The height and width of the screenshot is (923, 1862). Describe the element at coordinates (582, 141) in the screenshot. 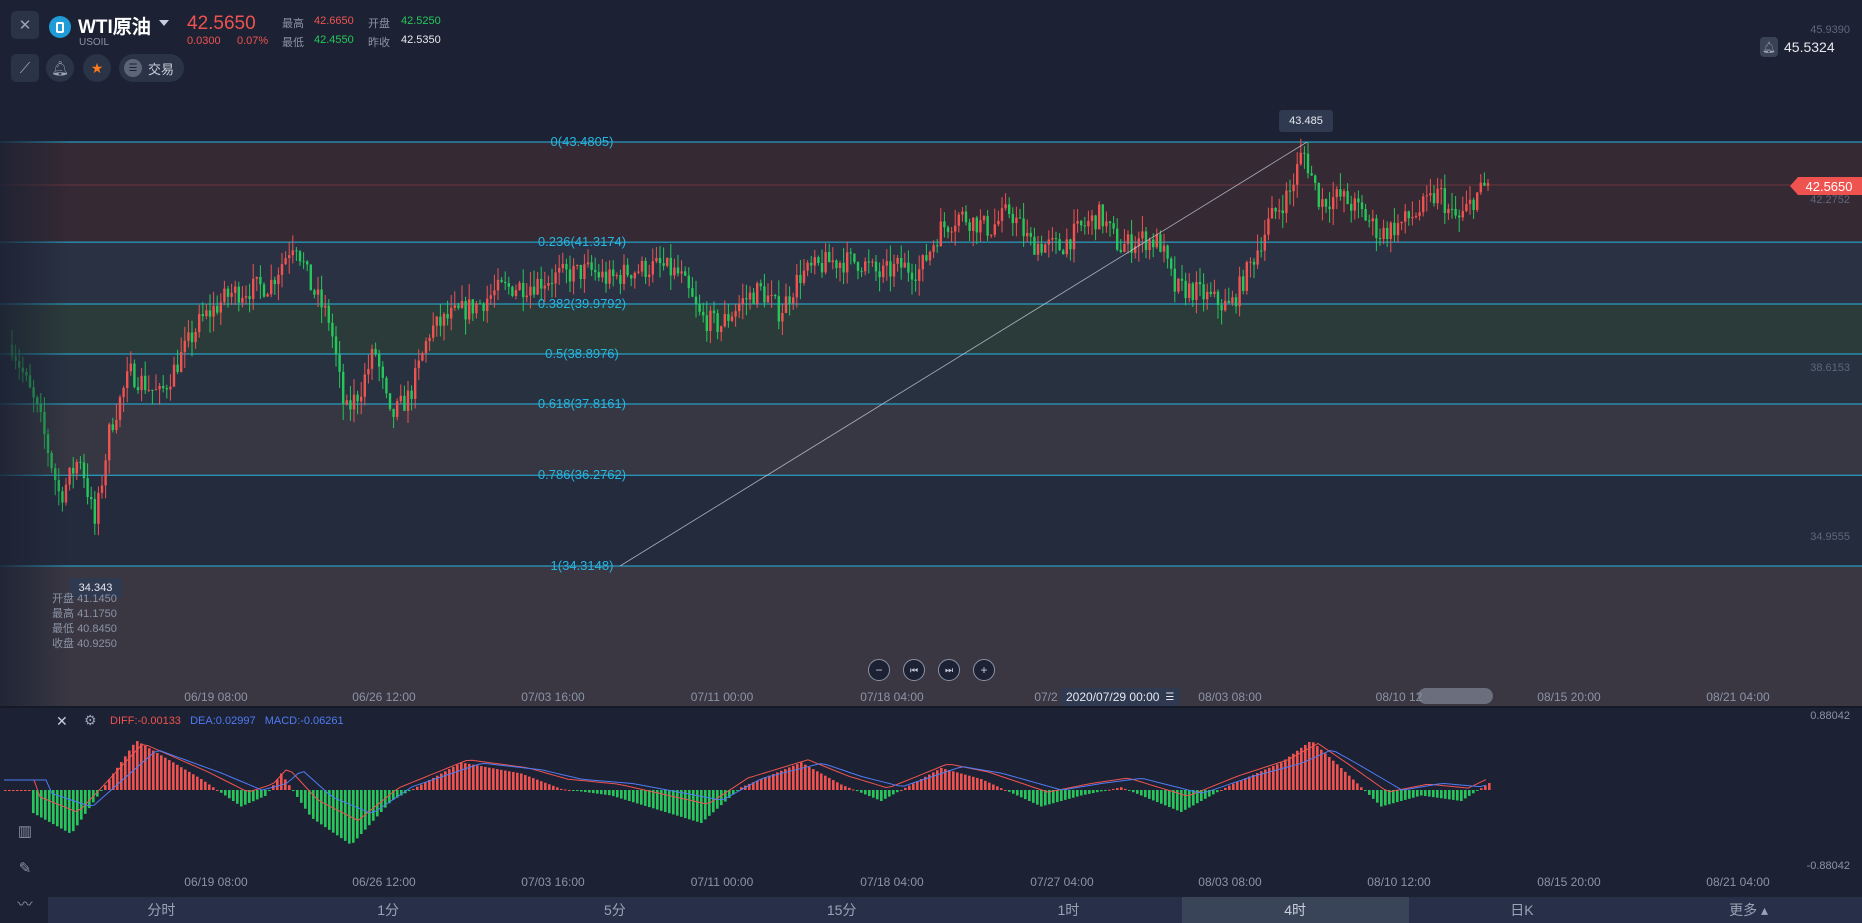

I see `fib-level-label: 0(43.4805)` at that location.